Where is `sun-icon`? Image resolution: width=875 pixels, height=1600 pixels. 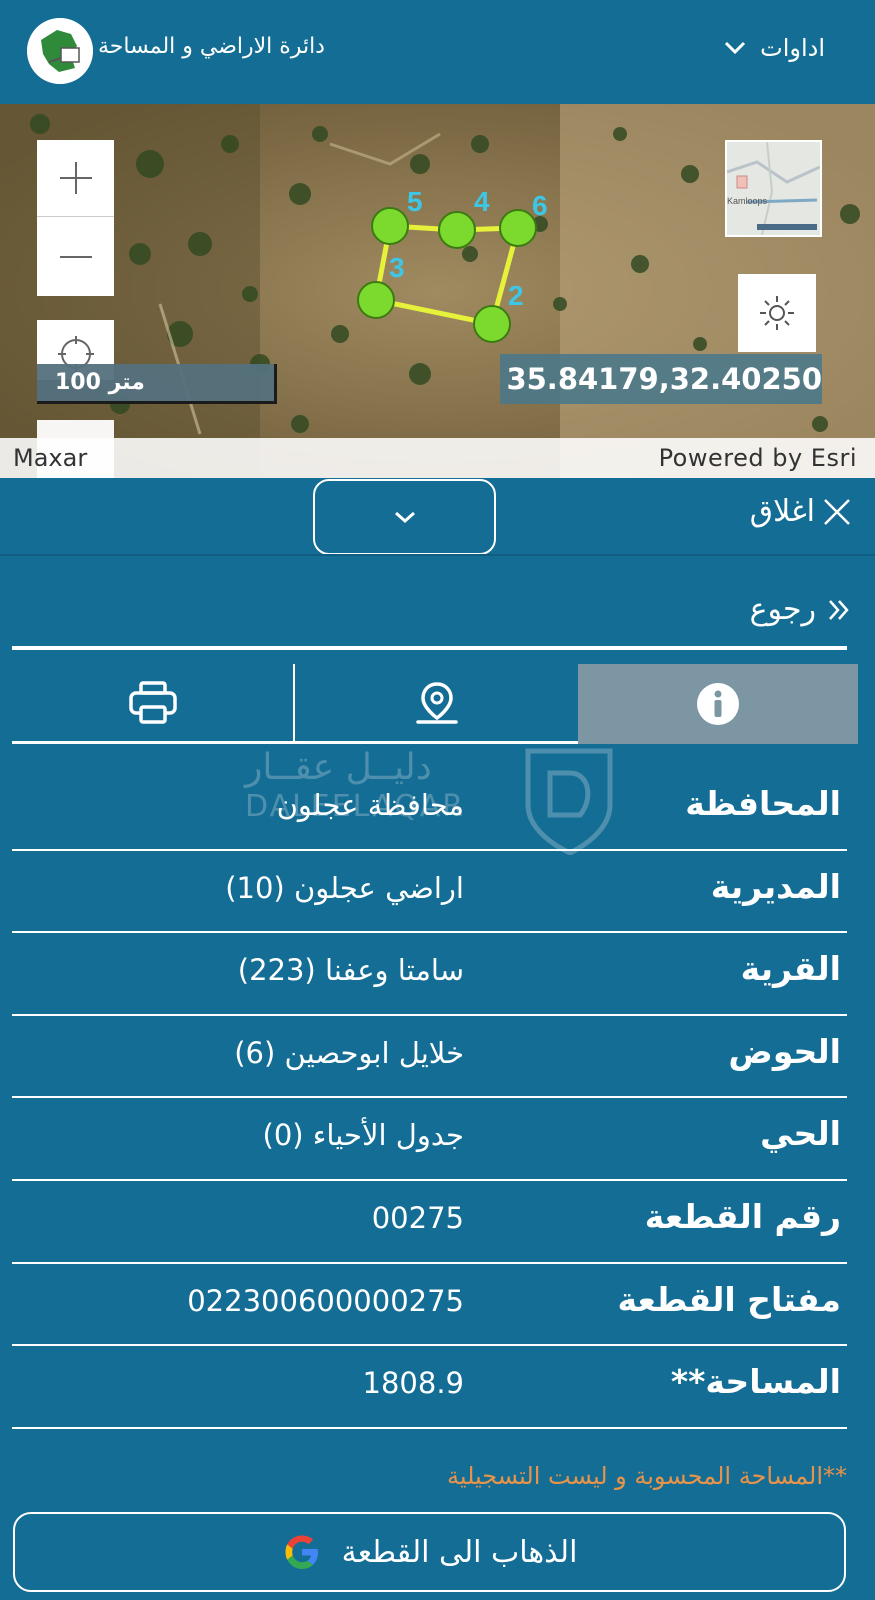
sun-icon is located at coordinates (777, 313).